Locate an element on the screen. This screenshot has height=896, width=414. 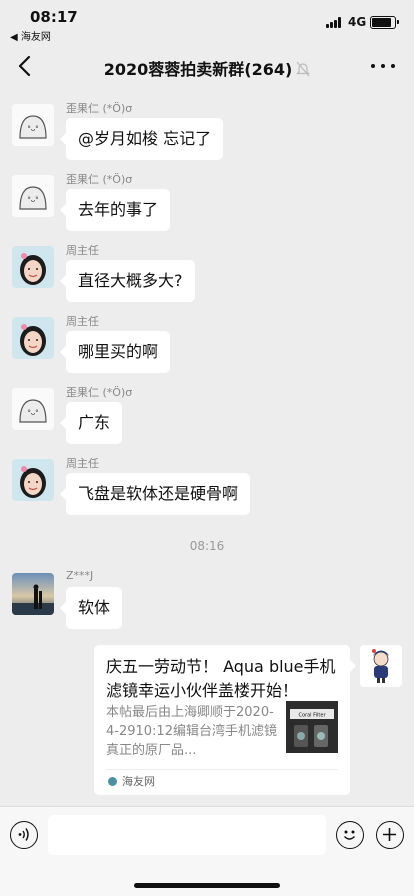
home-indicator is located at coordinates (207, 885).